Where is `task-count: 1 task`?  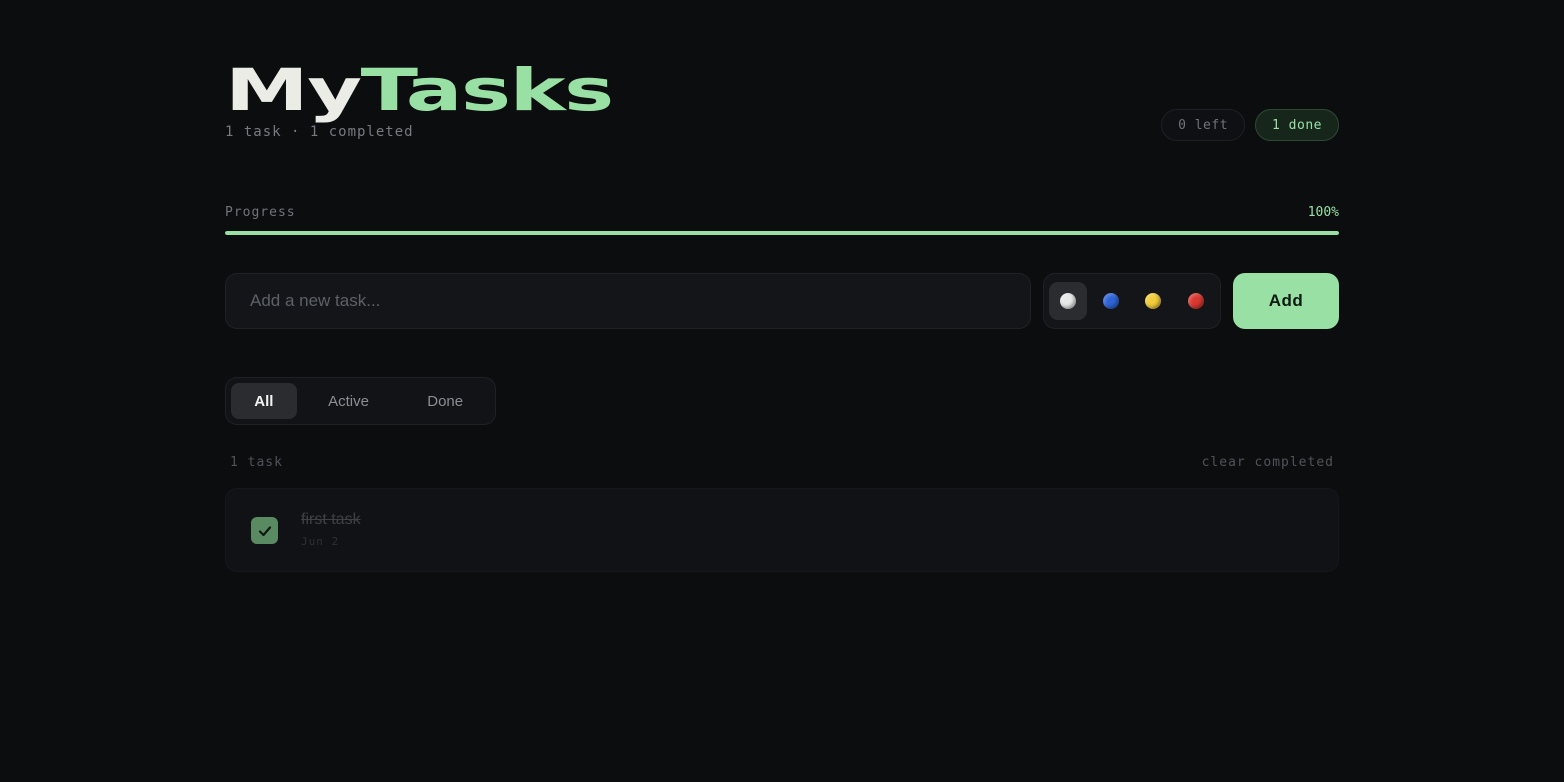
task-count: 1 task is located at coordinates (256, 462).